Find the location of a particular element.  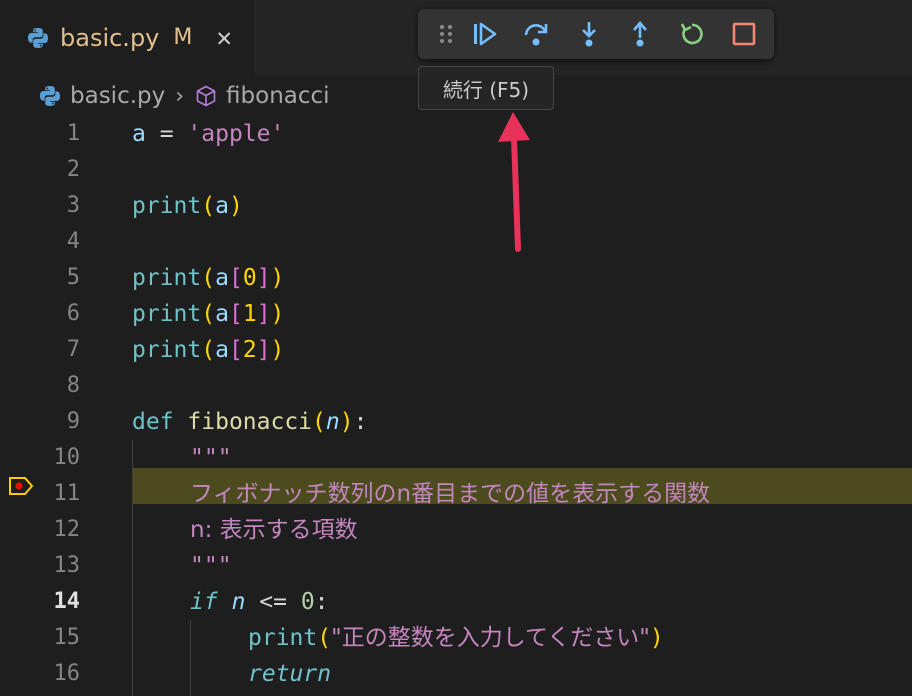

code-token: = is located at coordinates (166, 134).